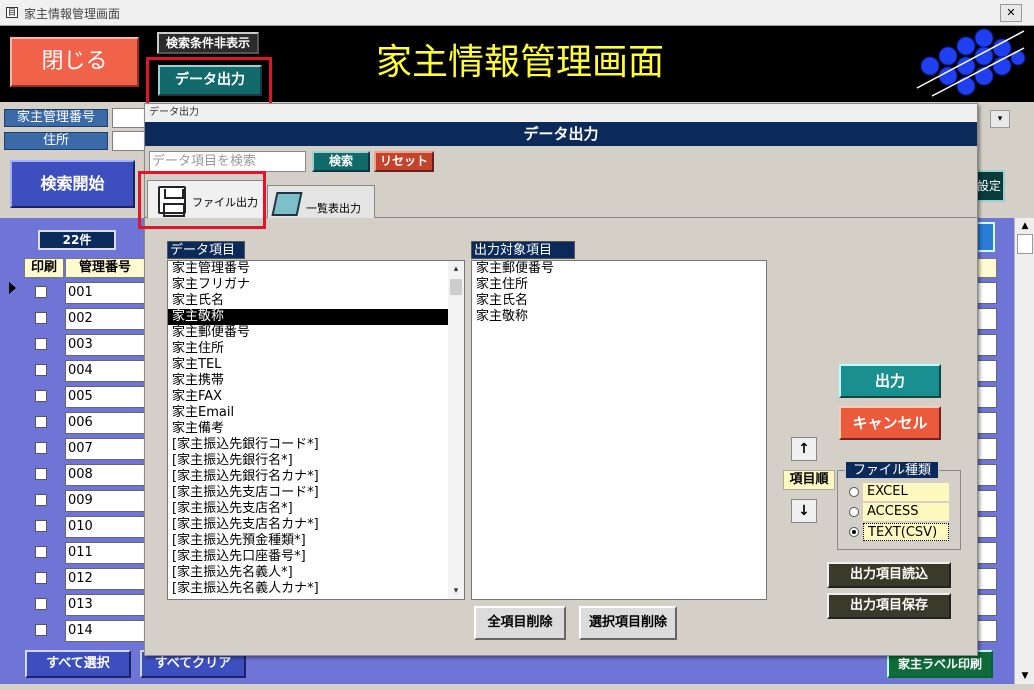 Image resolution: width=1034 pixels, height=690 pixels. What do you see at coordinates (308, 557) in the screenshot?
I see `list-item: [家主振込先口座番号*]` at bounding box center [308, 557].